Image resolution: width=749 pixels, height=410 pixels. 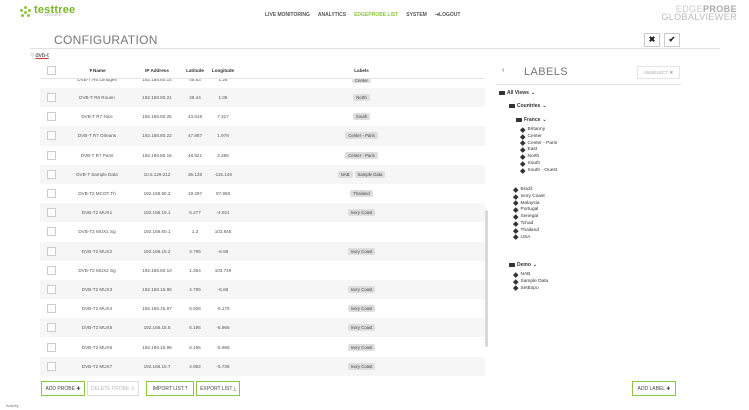 I want to click on tree-label-item: Tchad, so click(x=523, y=223).